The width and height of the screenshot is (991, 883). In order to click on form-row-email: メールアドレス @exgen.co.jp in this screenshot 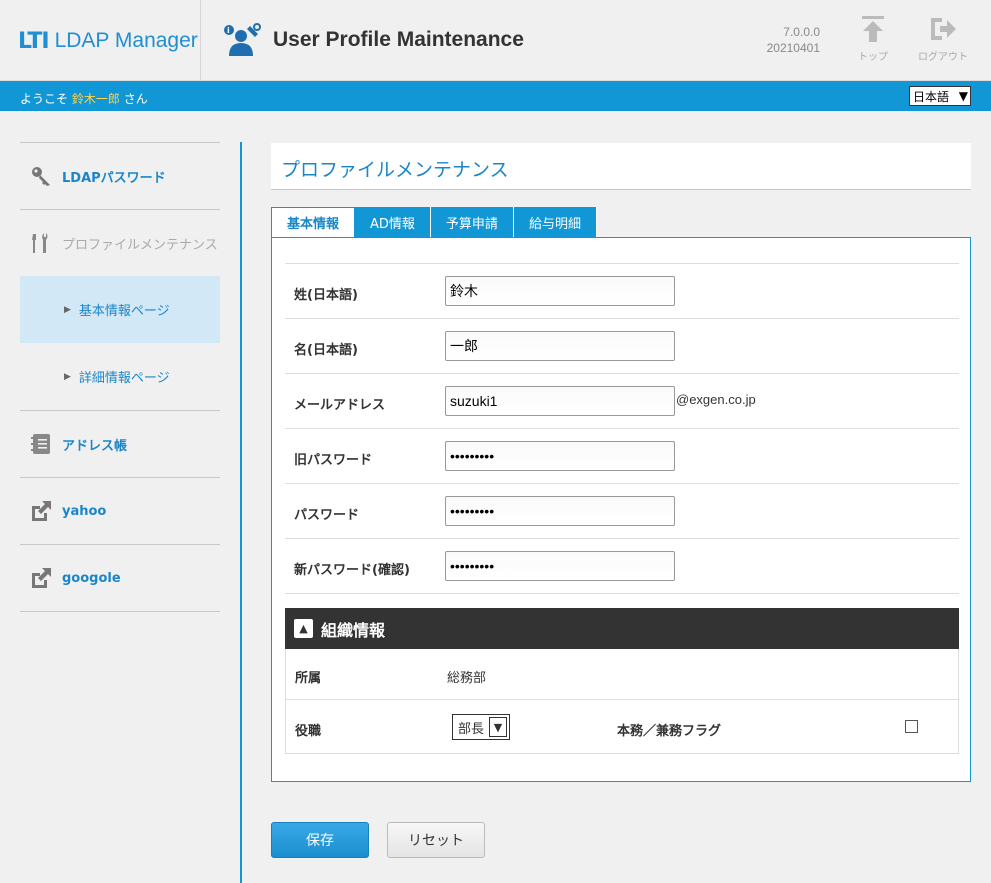, I will do `click(622, 400)`.